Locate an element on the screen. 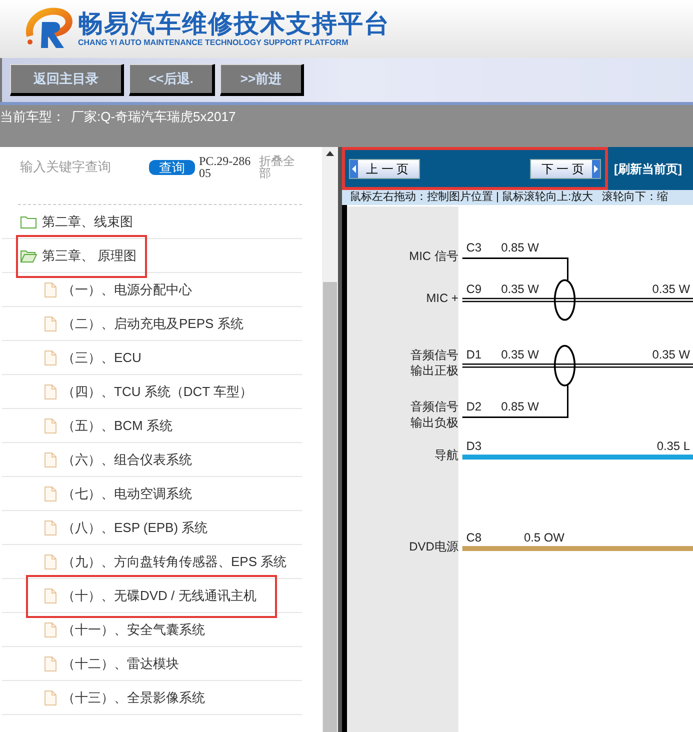 The height and width of the screenshot is (732, 693). next-page-button: 下 一 页 is located at coordinates (565, 168).